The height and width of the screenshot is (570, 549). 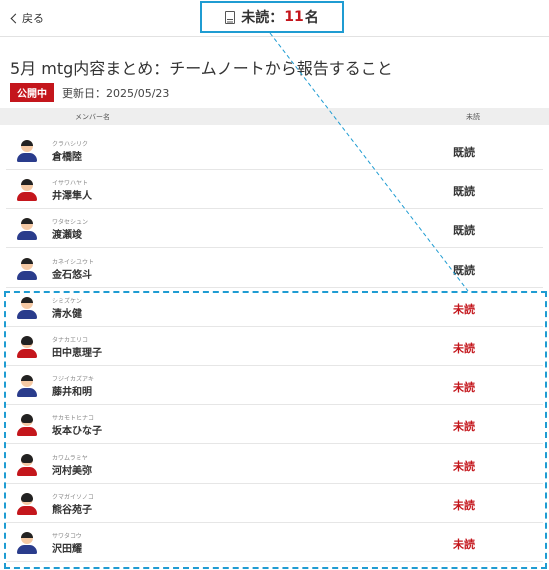 I want to click on member-name: 井澤隼人, so click(x=72, y=197).